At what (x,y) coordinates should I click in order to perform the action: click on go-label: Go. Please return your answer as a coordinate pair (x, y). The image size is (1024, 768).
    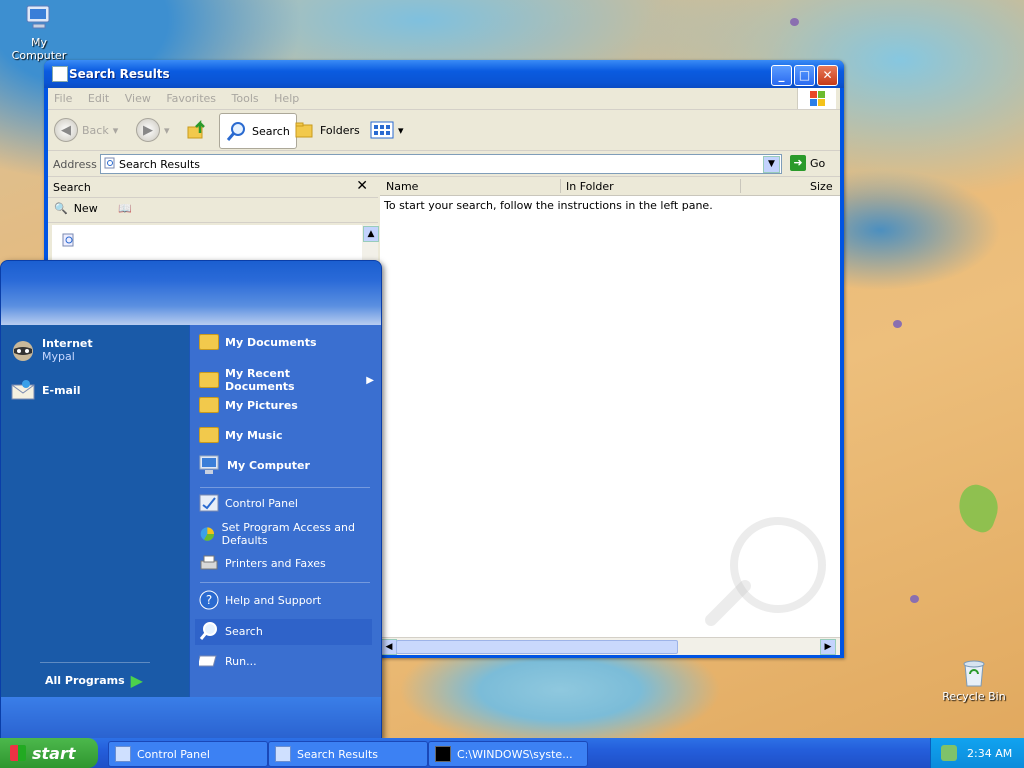
    Looking at the image, I should click on (818, 163).